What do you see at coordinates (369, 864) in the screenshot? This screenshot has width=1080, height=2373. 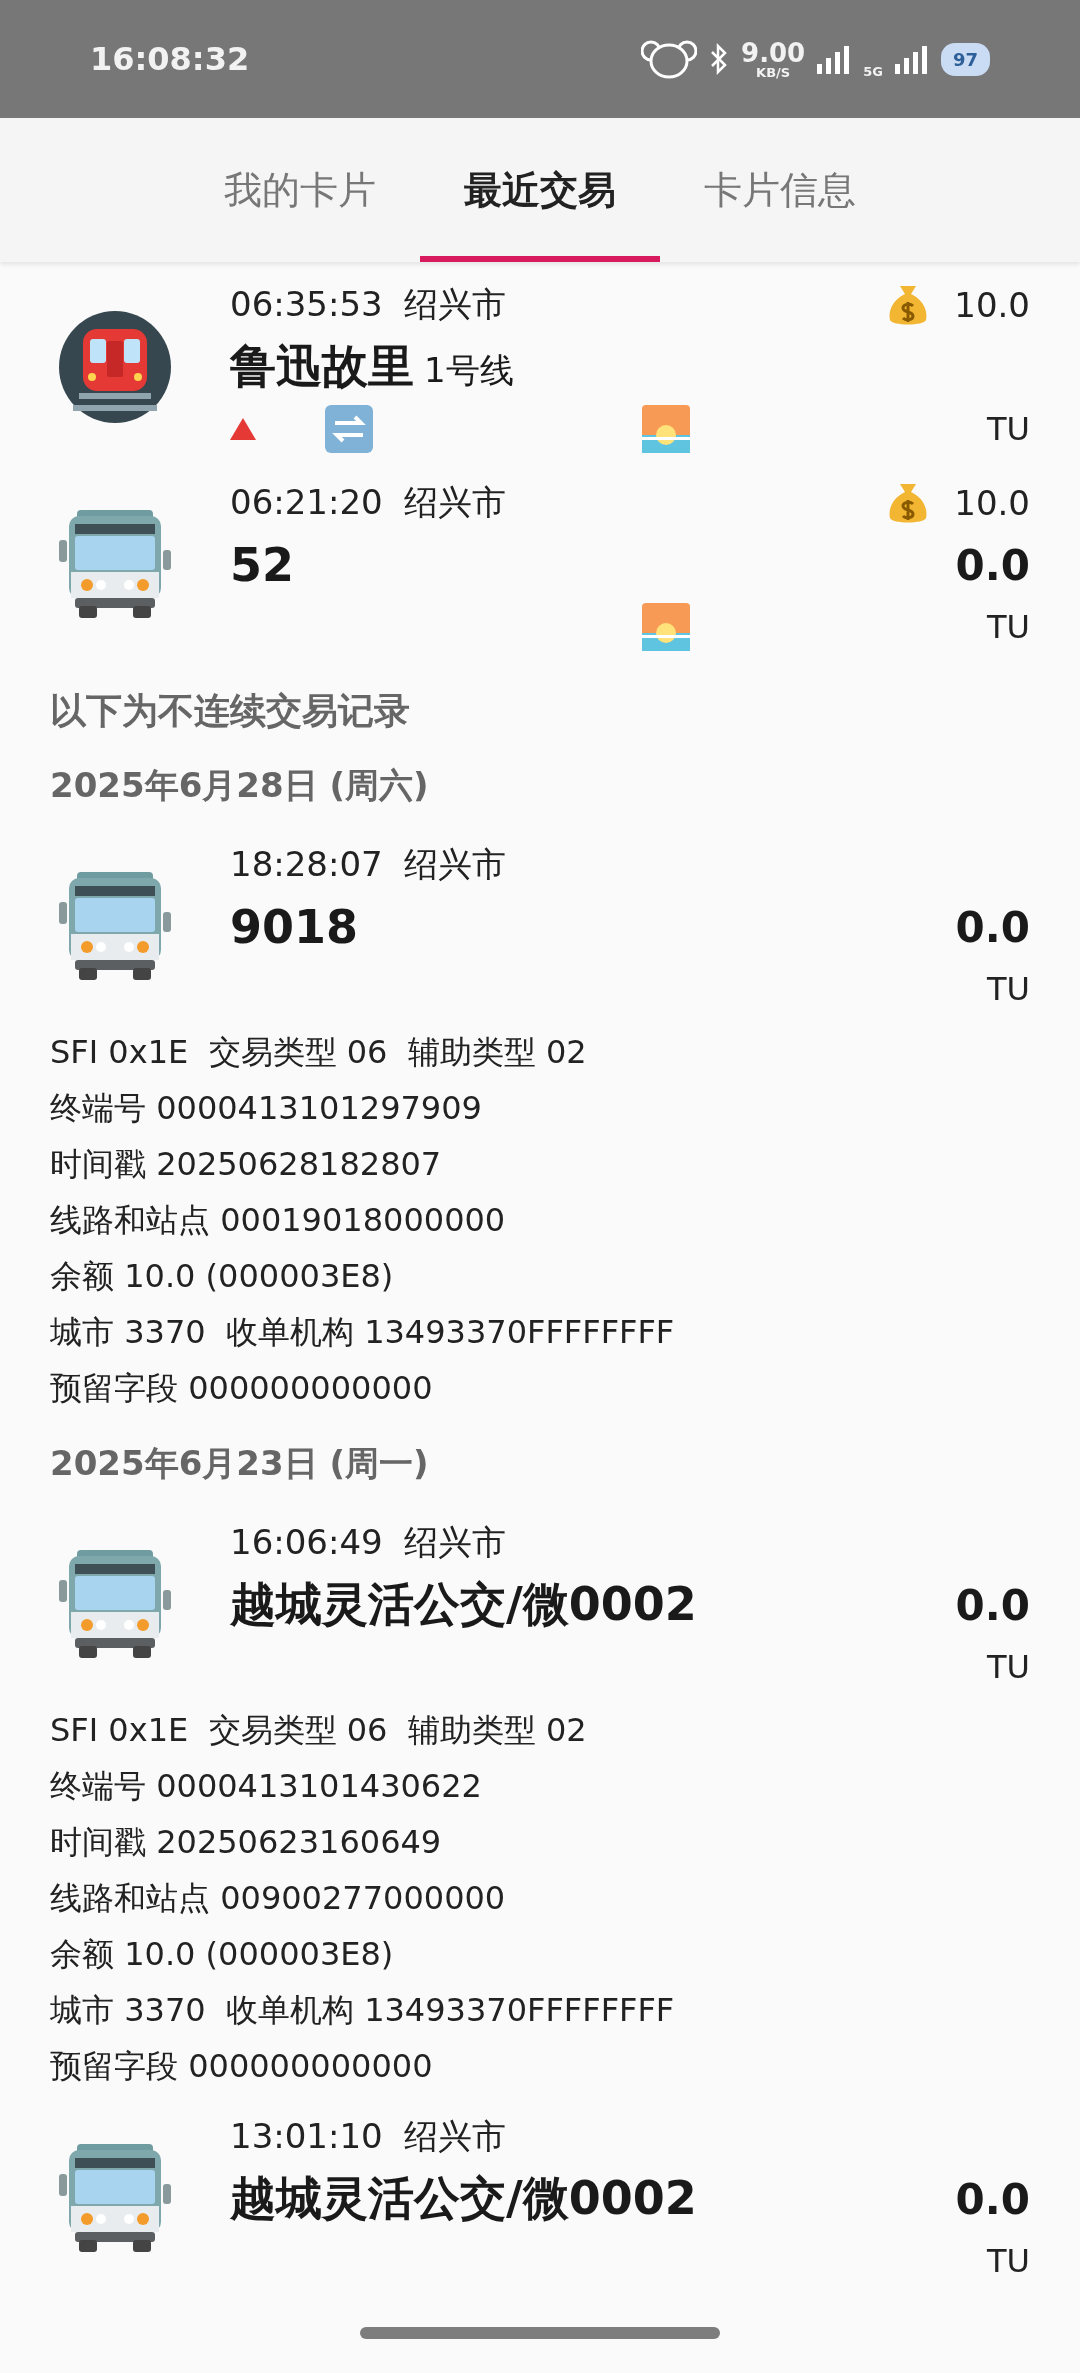 I see `transaction-time: 18:28:07 绍兴市` at bounding box center [369, 864].